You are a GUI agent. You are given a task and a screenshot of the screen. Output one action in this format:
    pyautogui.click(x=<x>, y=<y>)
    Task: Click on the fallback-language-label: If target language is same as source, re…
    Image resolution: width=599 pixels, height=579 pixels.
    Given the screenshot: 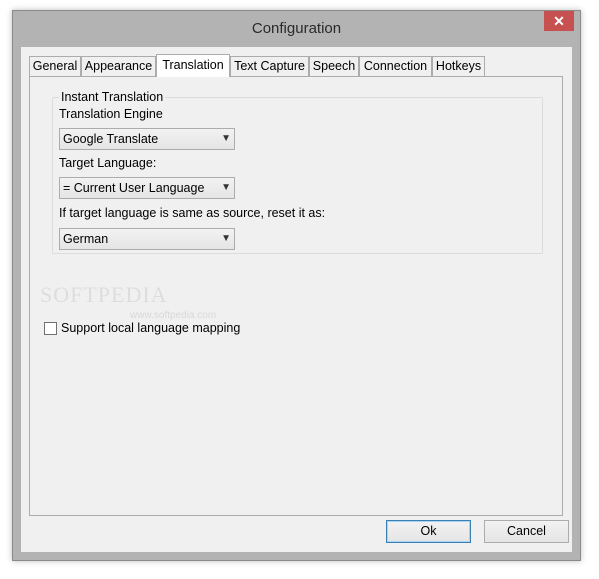 What is the action you would take?
    pyautogui.click(x=192, y=213)
    